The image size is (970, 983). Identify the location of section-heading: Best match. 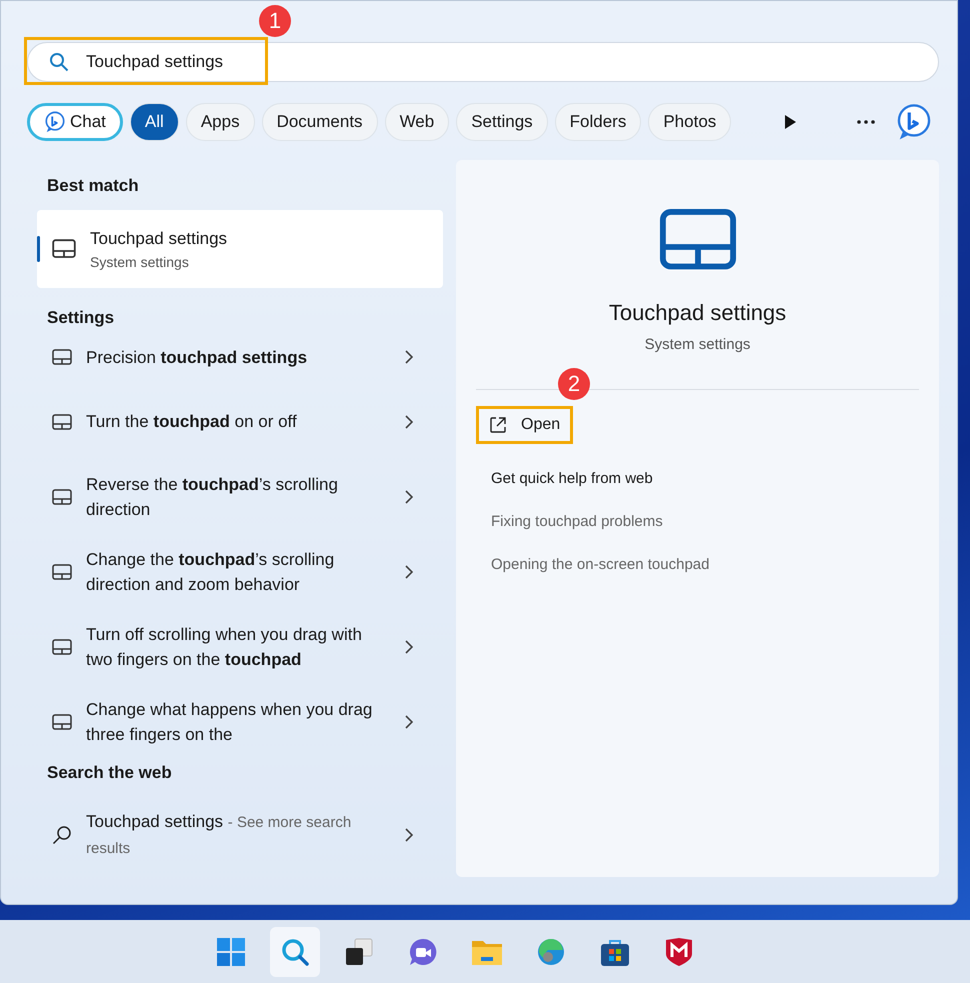
(93, 186).